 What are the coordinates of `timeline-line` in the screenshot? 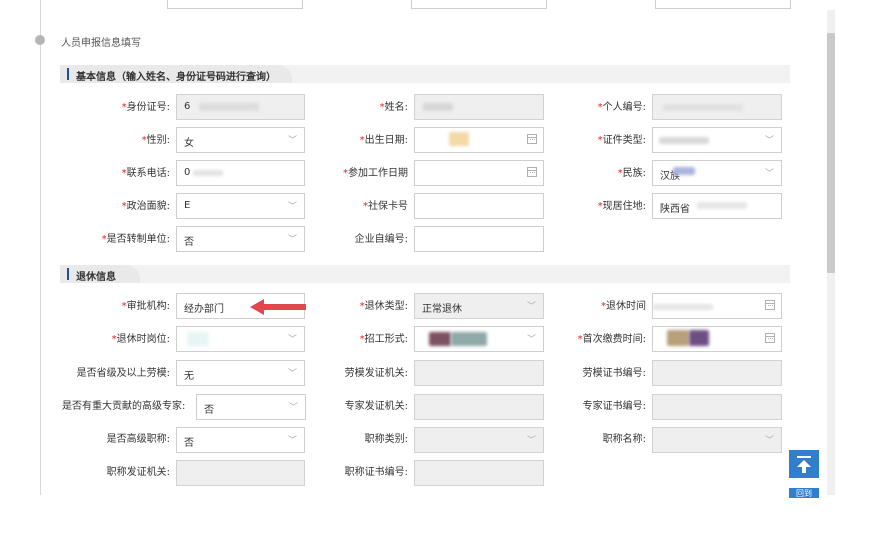 It's located at (40, 247).